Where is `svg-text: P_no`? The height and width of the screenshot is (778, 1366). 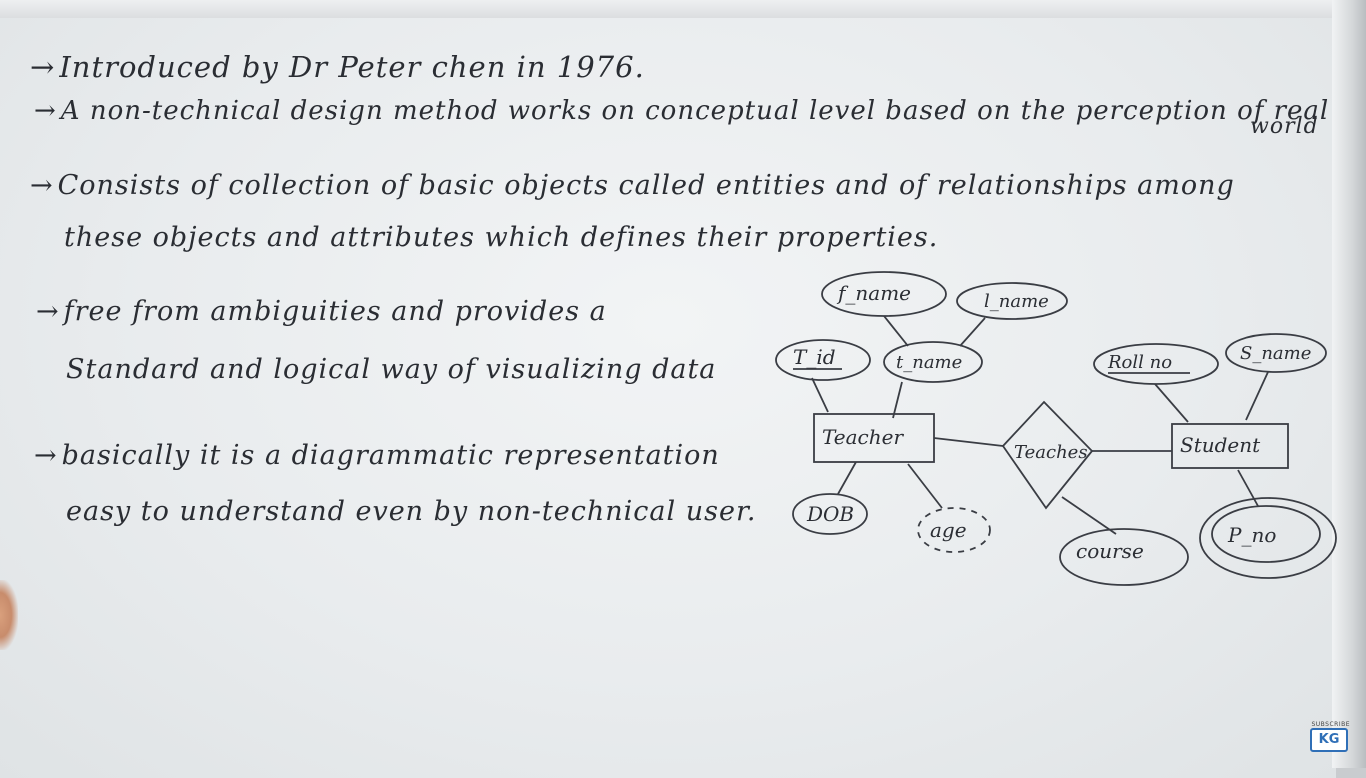 svg-text: P_no is located at coordinates (1251, 535).